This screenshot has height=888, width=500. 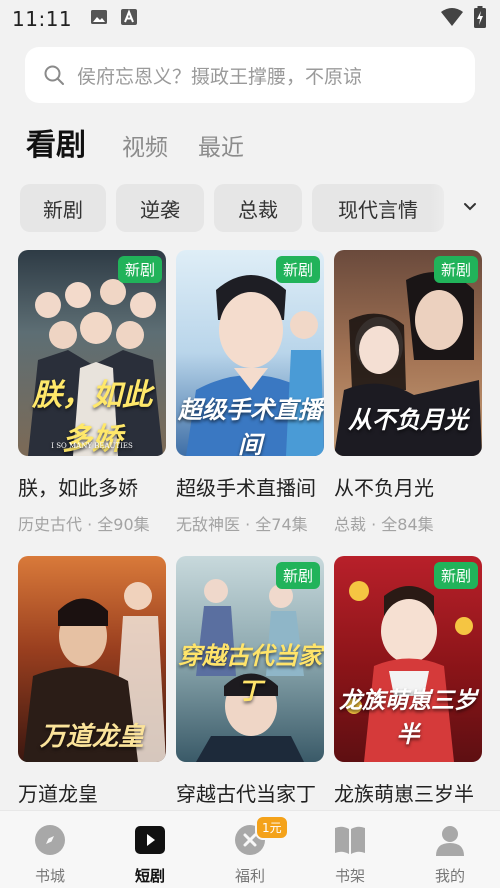 I want to click on drama-cover: 龙族萌崽三岁半 新剧, so click(x=408, y=659).